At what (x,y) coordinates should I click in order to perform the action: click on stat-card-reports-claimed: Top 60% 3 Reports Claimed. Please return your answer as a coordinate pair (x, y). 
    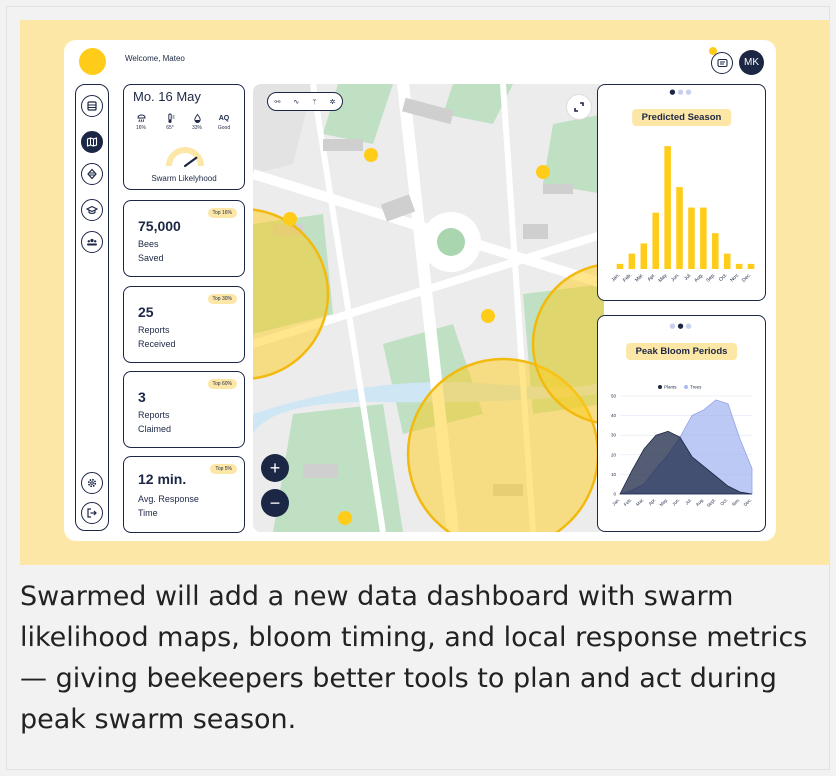
    Looking at the image, I should click on (184, 409).